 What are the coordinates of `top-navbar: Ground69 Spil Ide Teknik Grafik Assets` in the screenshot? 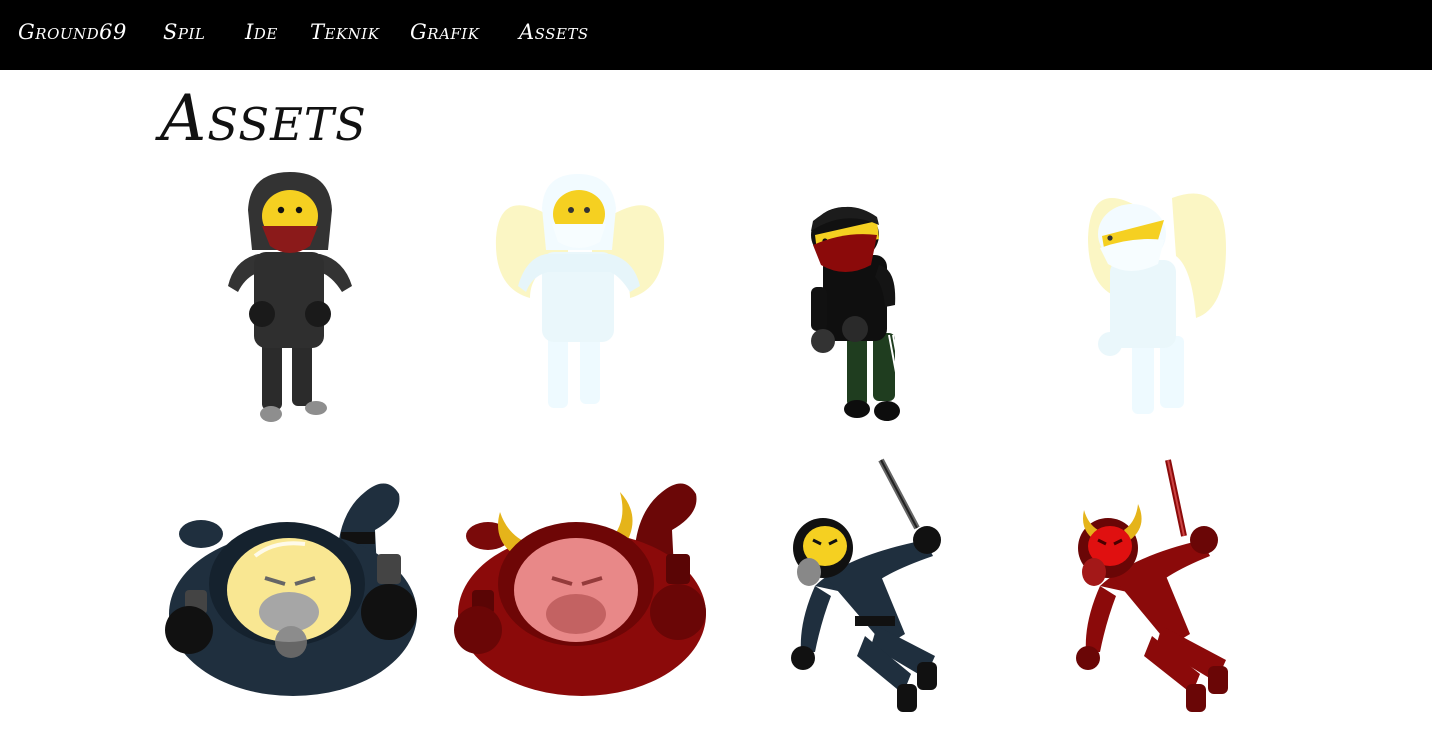 It's located at (716, 35).